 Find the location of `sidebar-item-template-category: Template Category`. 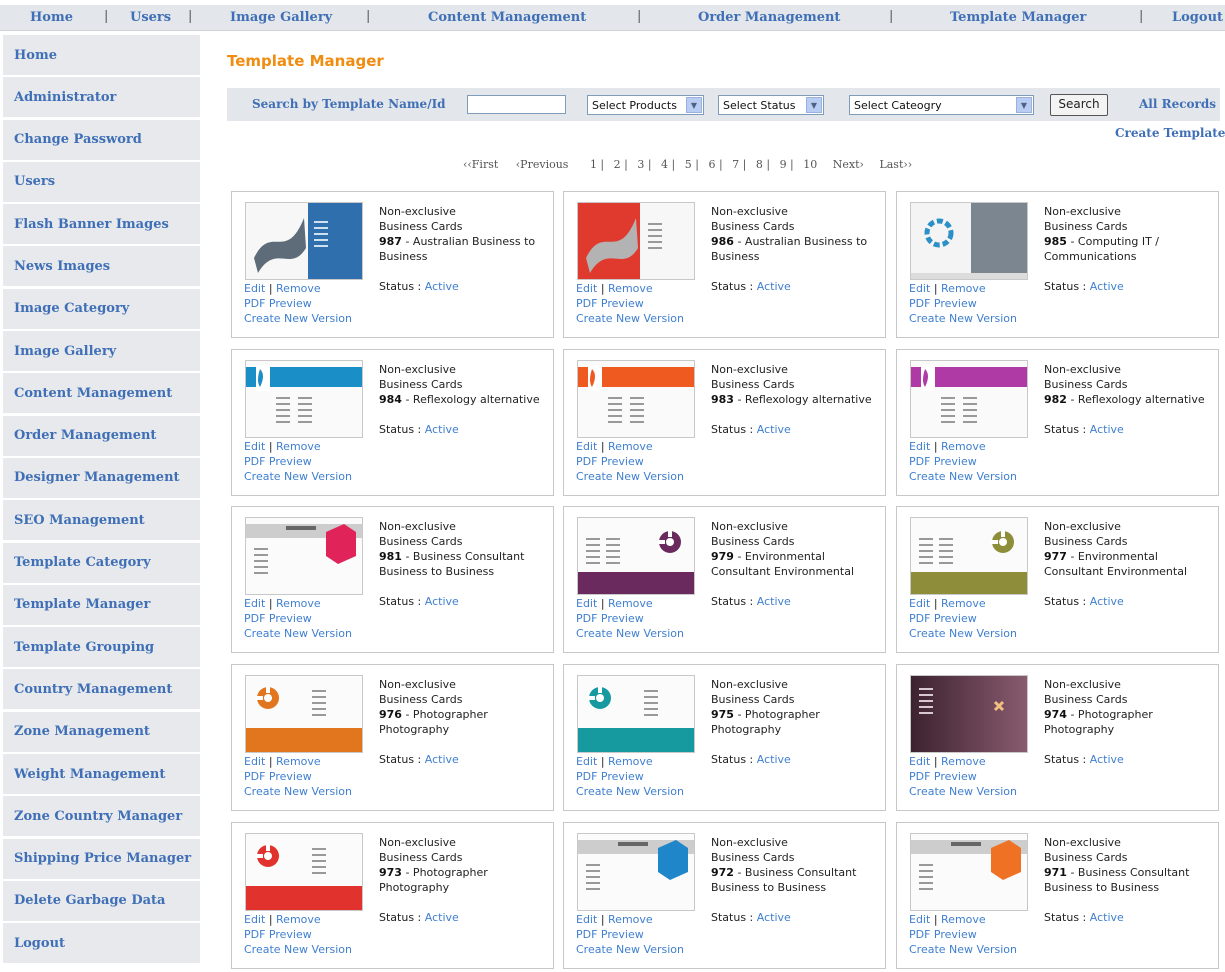

sidebar-item-template-category: Template Category is located at coordinates (101, 563).